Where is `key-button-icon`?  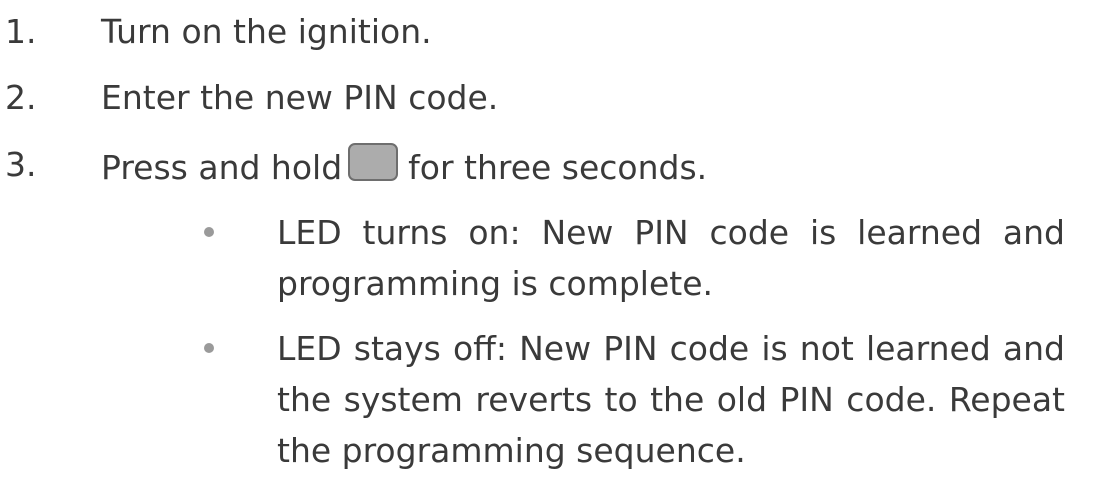
key-button-icon is located at coordinates (373, 162).